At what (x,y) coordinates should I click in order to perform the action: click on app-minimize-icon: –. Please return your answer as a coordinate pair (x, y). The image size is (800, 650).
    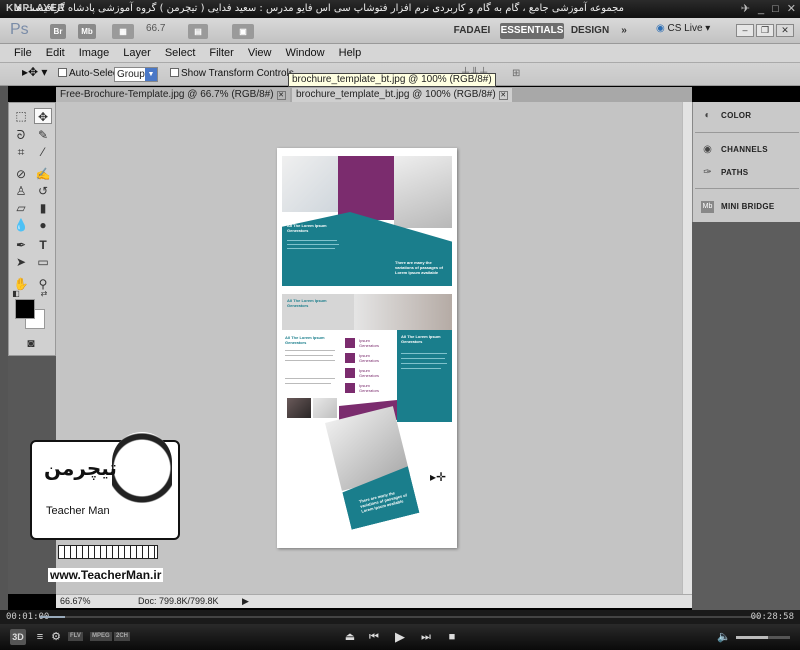
    Looking at the image, I should click on (745, 30).